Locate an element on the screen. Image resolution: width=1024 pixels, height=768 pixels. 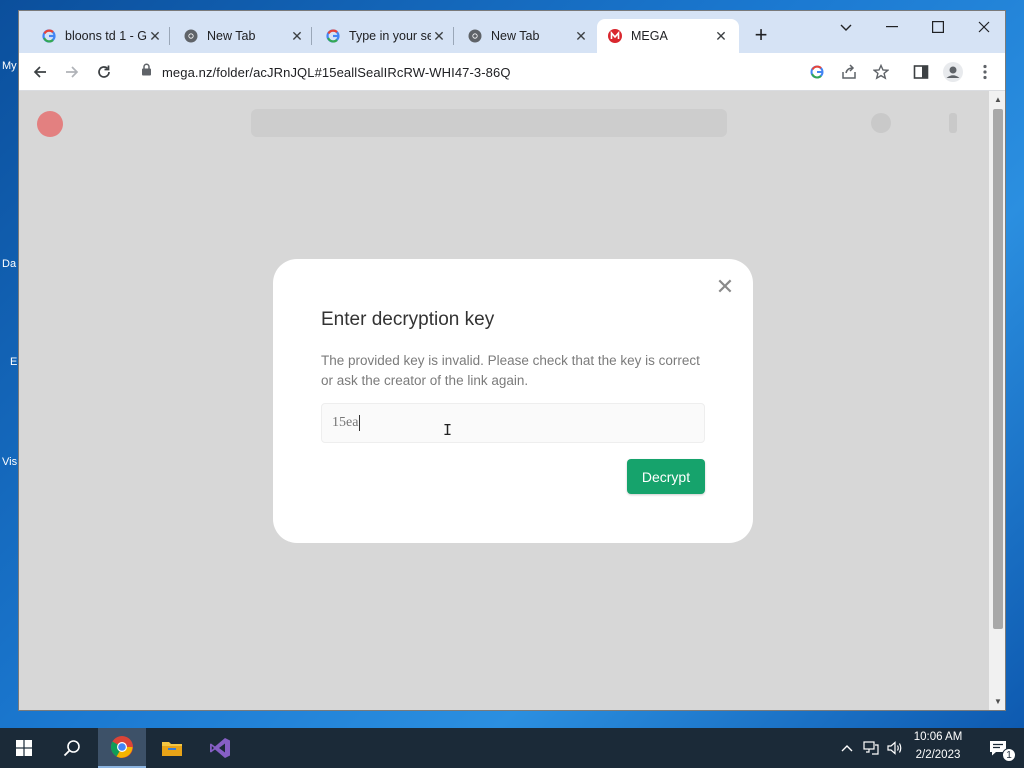
search-icon is located at coordinates (72, 748).